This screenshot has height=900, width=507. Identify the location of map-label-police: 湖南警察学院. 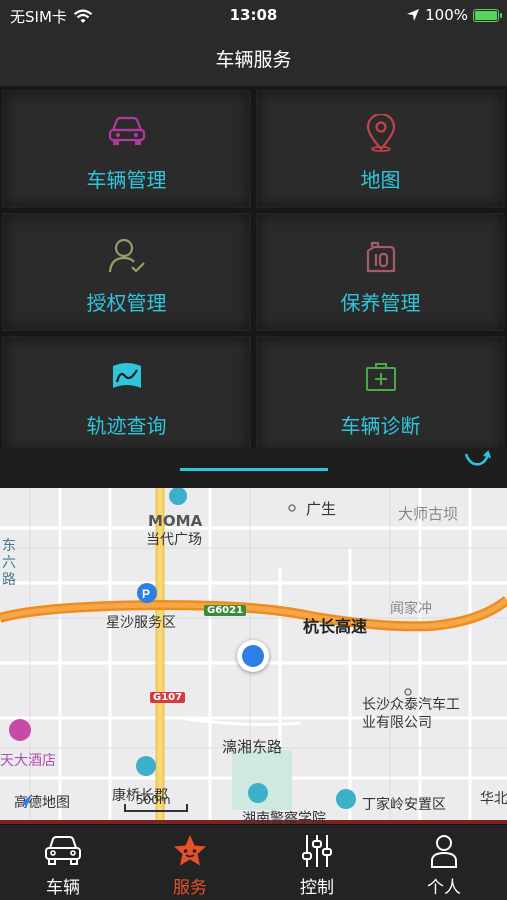
(284, 817).